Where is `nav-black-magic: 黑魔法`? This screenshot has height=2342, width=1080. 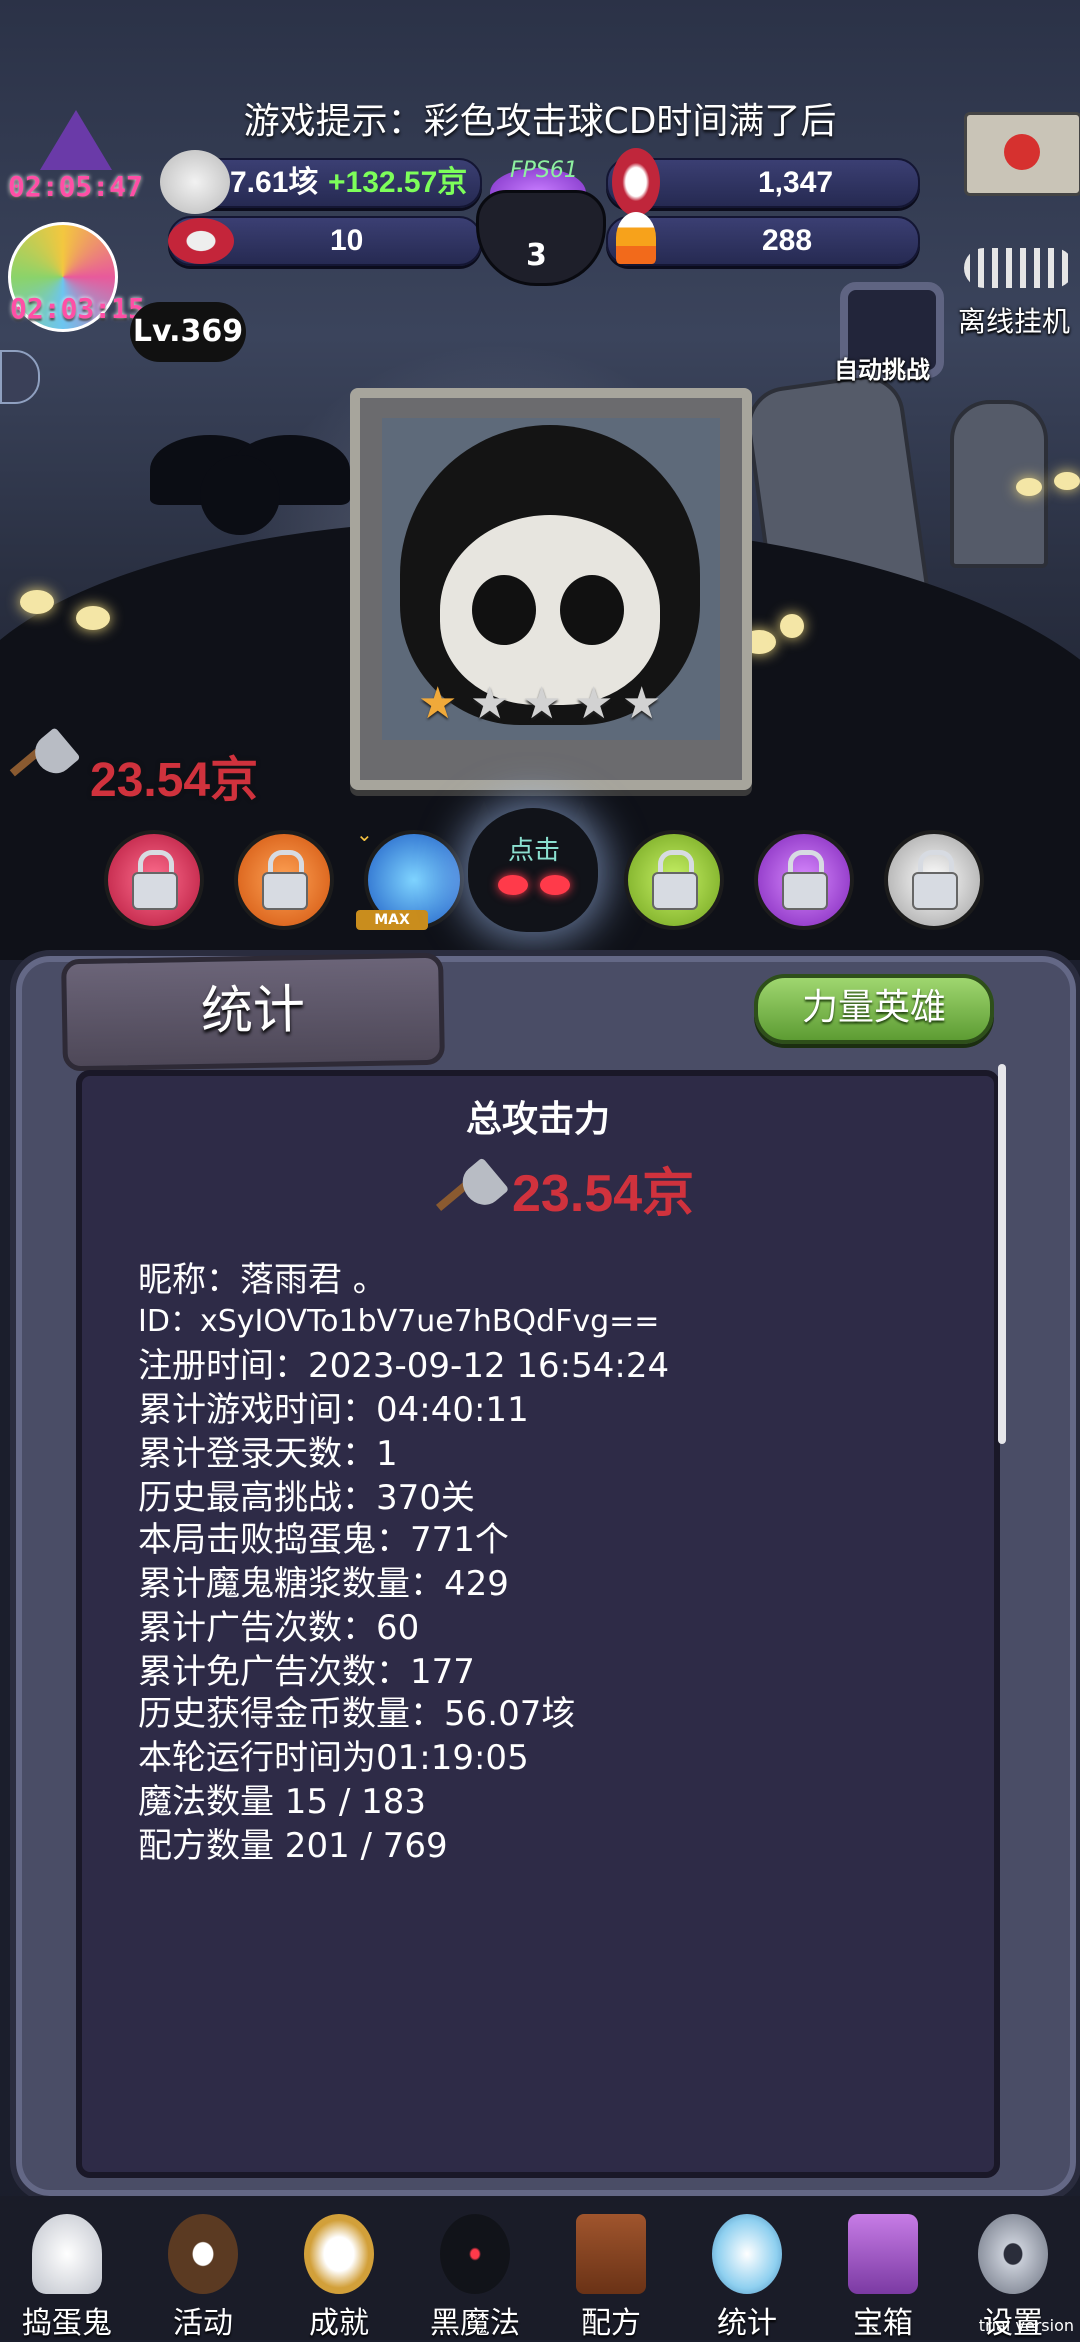
nav-black-magic: 黑魔法 is located at coordinates (475, 2272).